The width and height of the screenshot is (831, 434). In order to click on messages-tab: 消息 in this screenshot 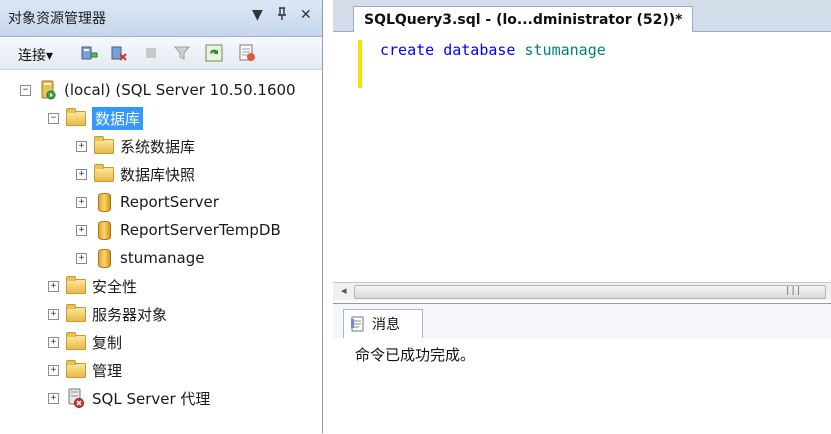, I will do `click(383, 323)`.